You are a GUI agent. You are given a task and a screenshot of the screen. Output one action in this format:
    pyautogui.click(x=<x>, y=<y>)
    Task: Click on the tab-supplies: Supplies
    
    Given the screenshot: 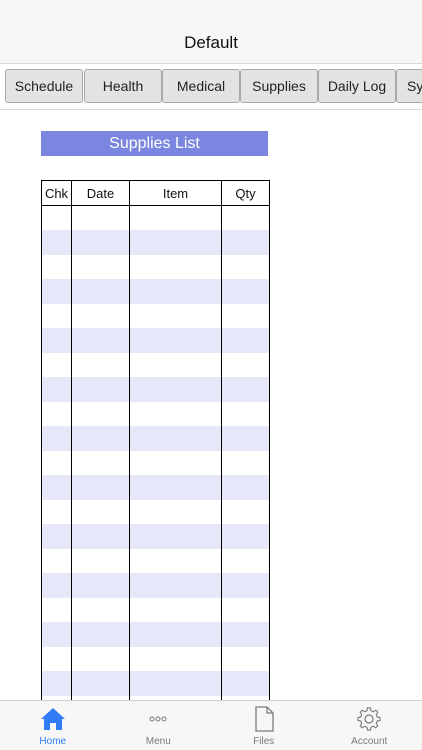 What is the action you would take?
    pyautogui.click(x=279, y=86)
    